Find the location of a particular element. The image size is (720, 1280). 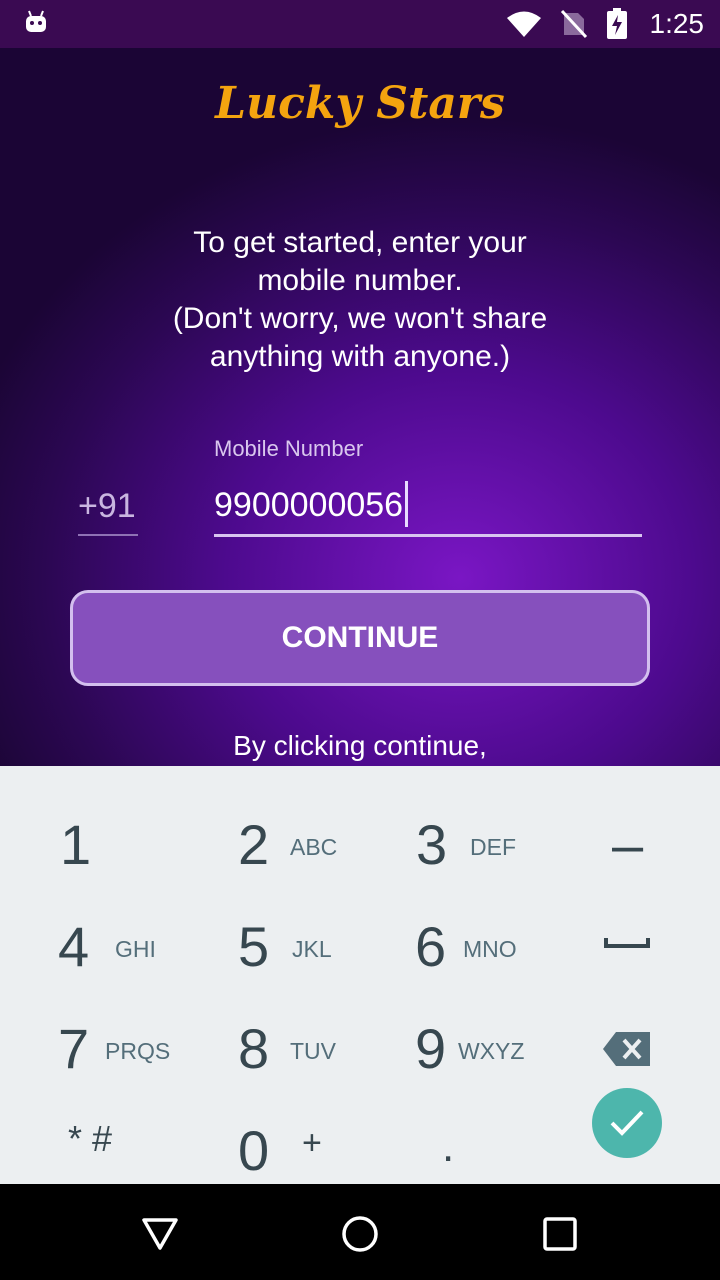

done-button is located at coordinates (627, 1123).